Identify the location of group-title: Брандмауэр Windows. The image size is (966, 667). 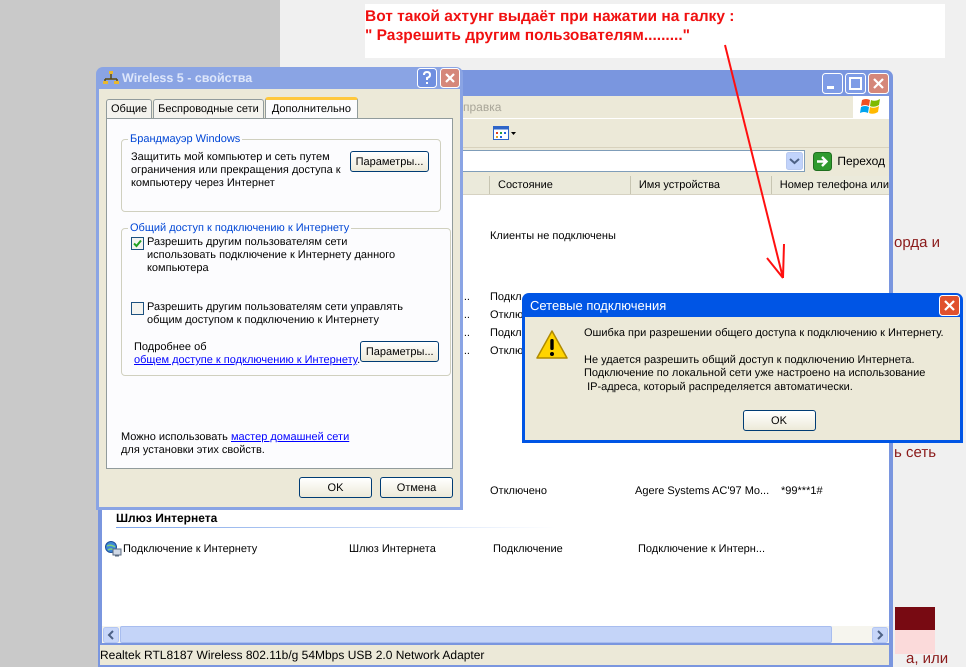
(185, 139).